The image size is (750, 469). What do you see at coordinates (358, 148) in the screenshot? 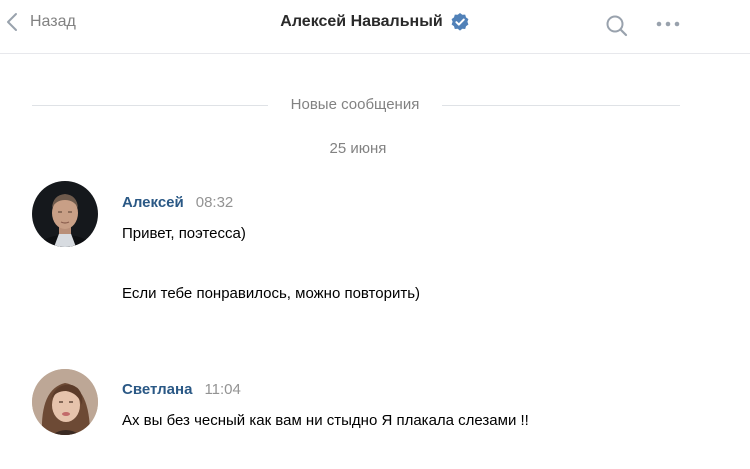
I see `date-separator: 25 июня` at bounding box center [358, 148].